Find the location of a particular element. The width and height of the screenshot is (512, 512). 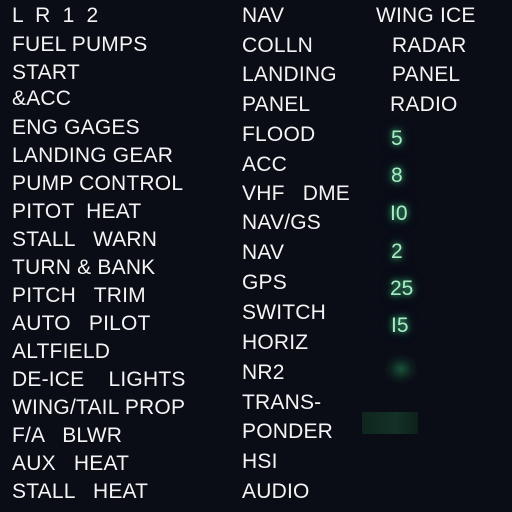

label-stall-warn: STALL WARN is located at coordinates (85, 239).